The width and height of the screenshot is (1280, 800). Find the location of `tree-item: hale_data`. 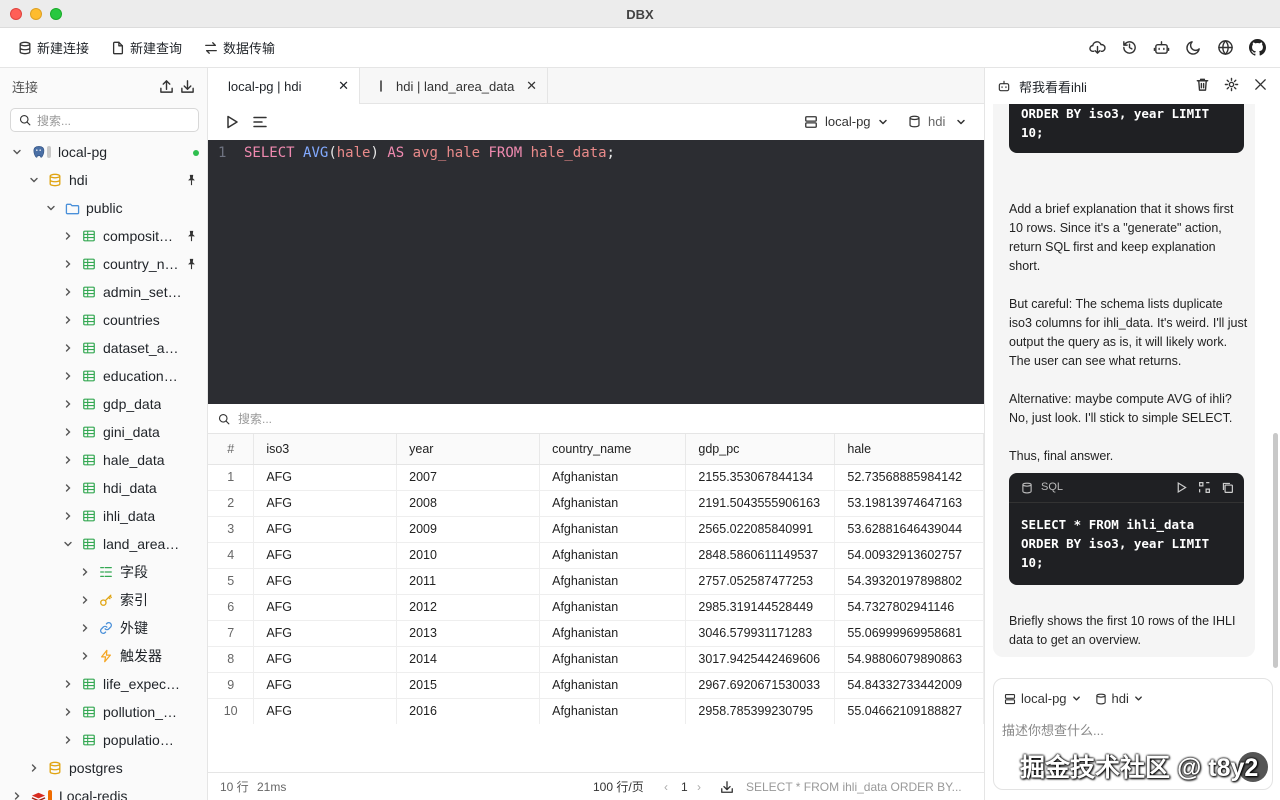

tree-item: hale_data is located at coordinates (103, 460).